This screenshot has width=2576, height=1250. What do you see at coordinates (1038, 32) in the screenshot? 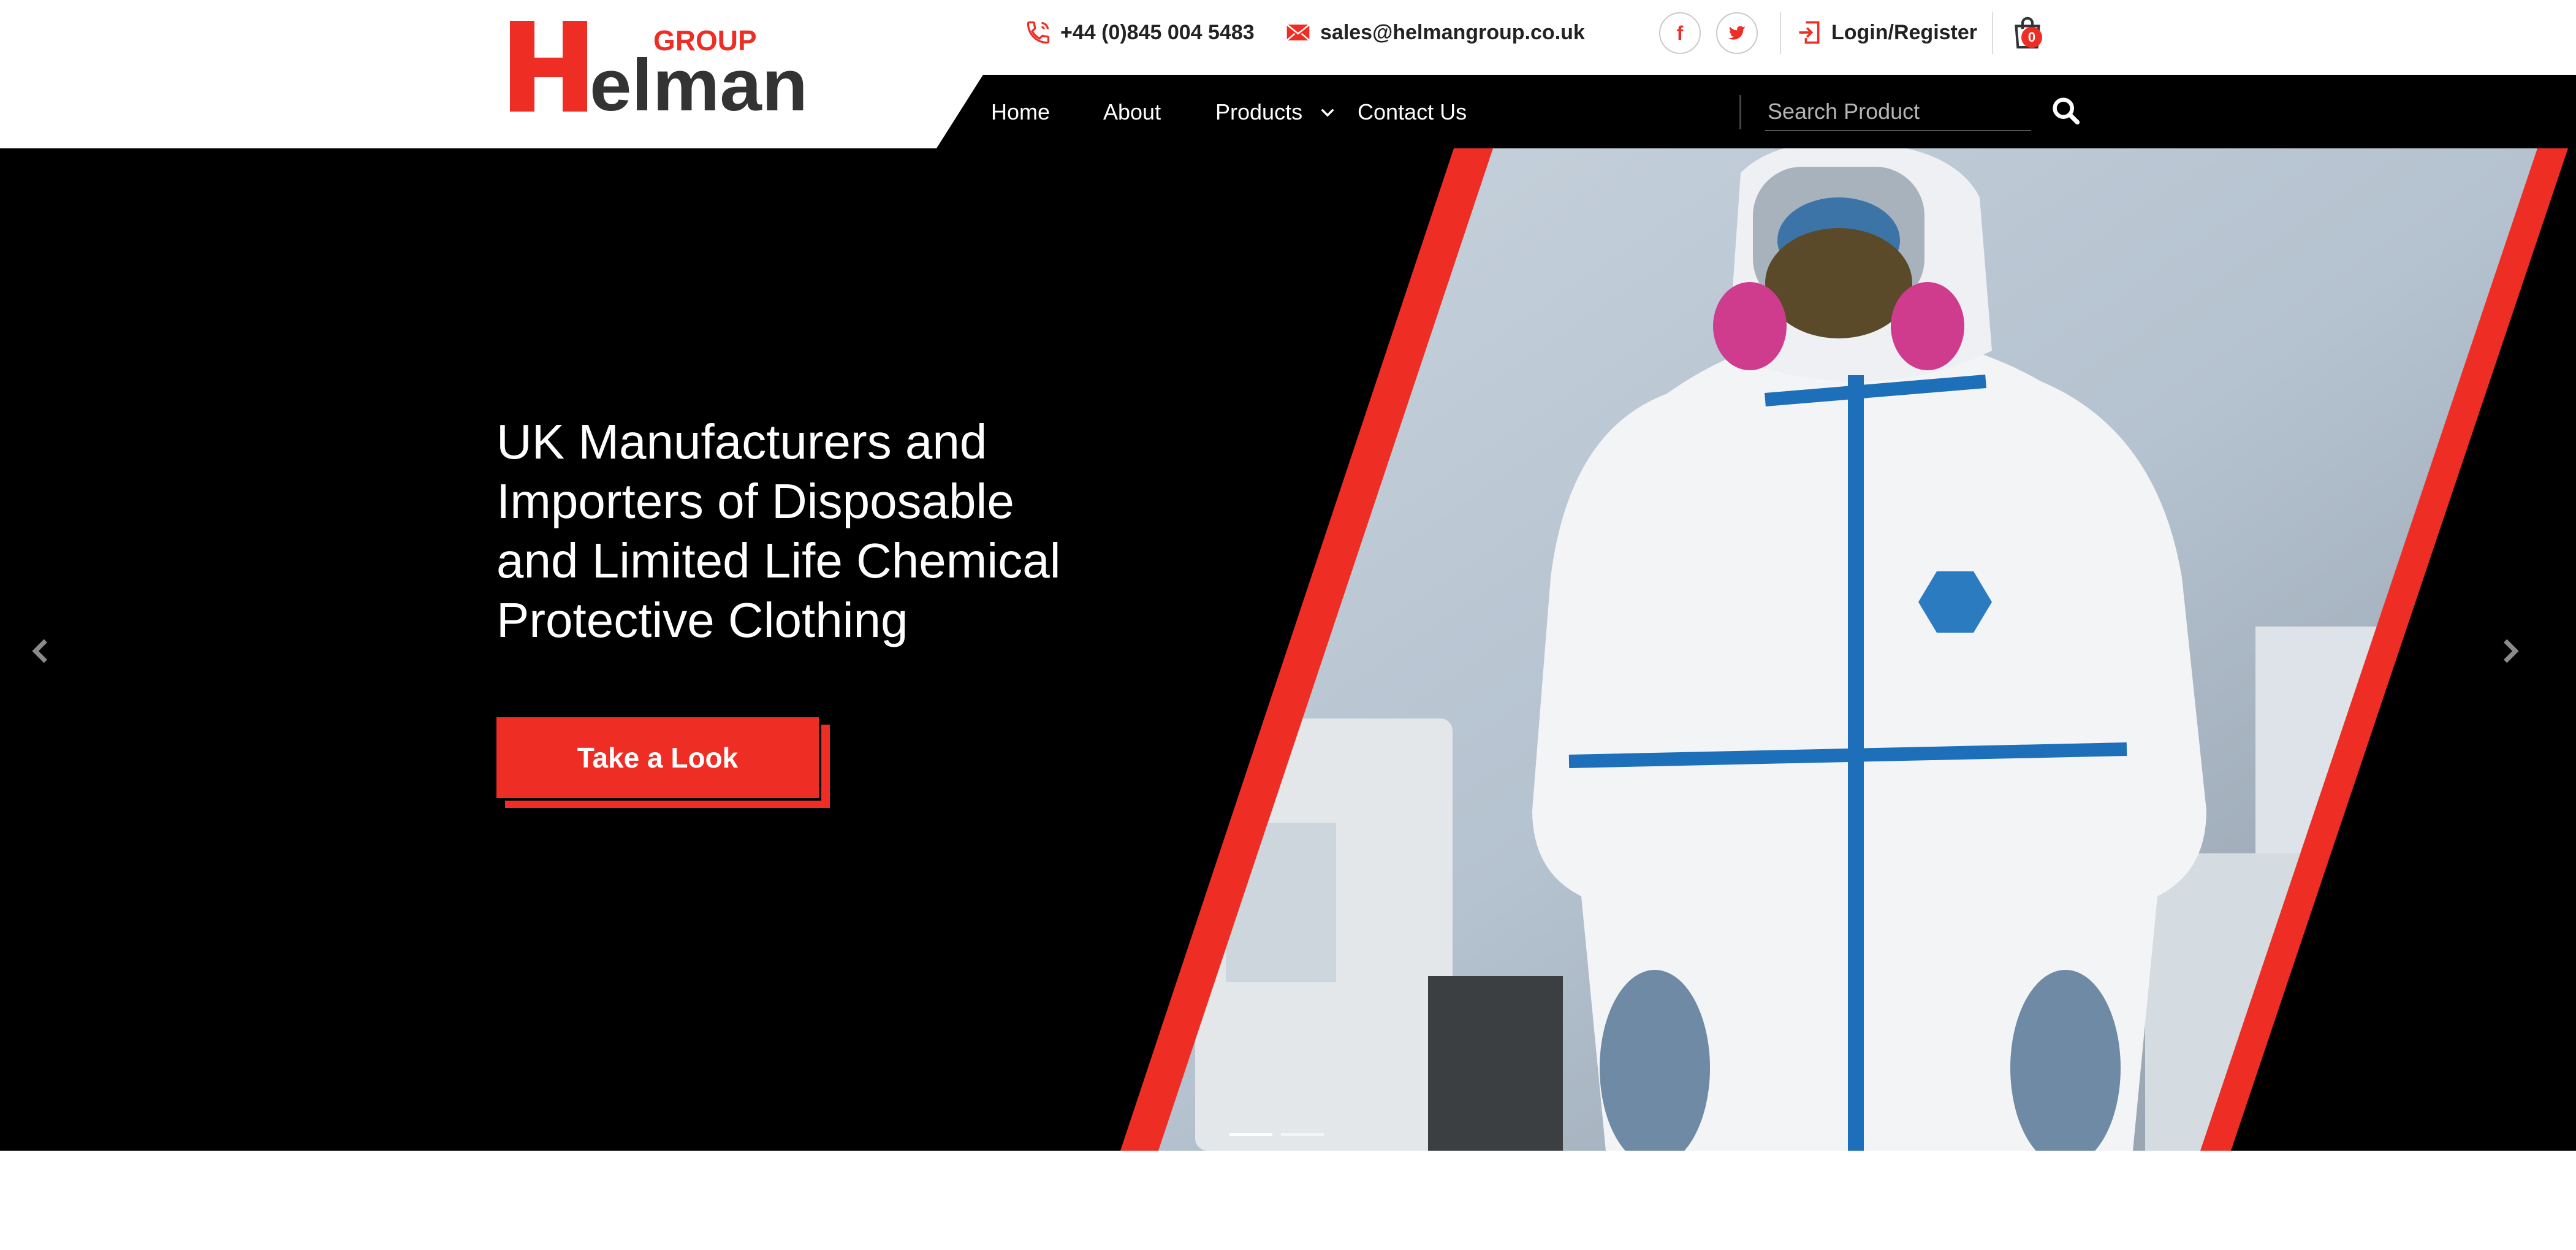
I see `phone-icon` at bounding box center [1038, 32].